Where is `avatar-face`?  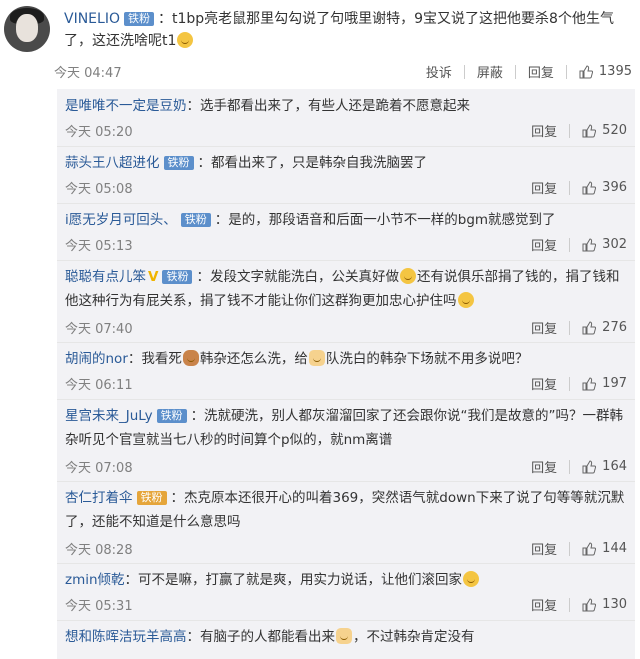
avatar-face is located at coordinates (27, 28).